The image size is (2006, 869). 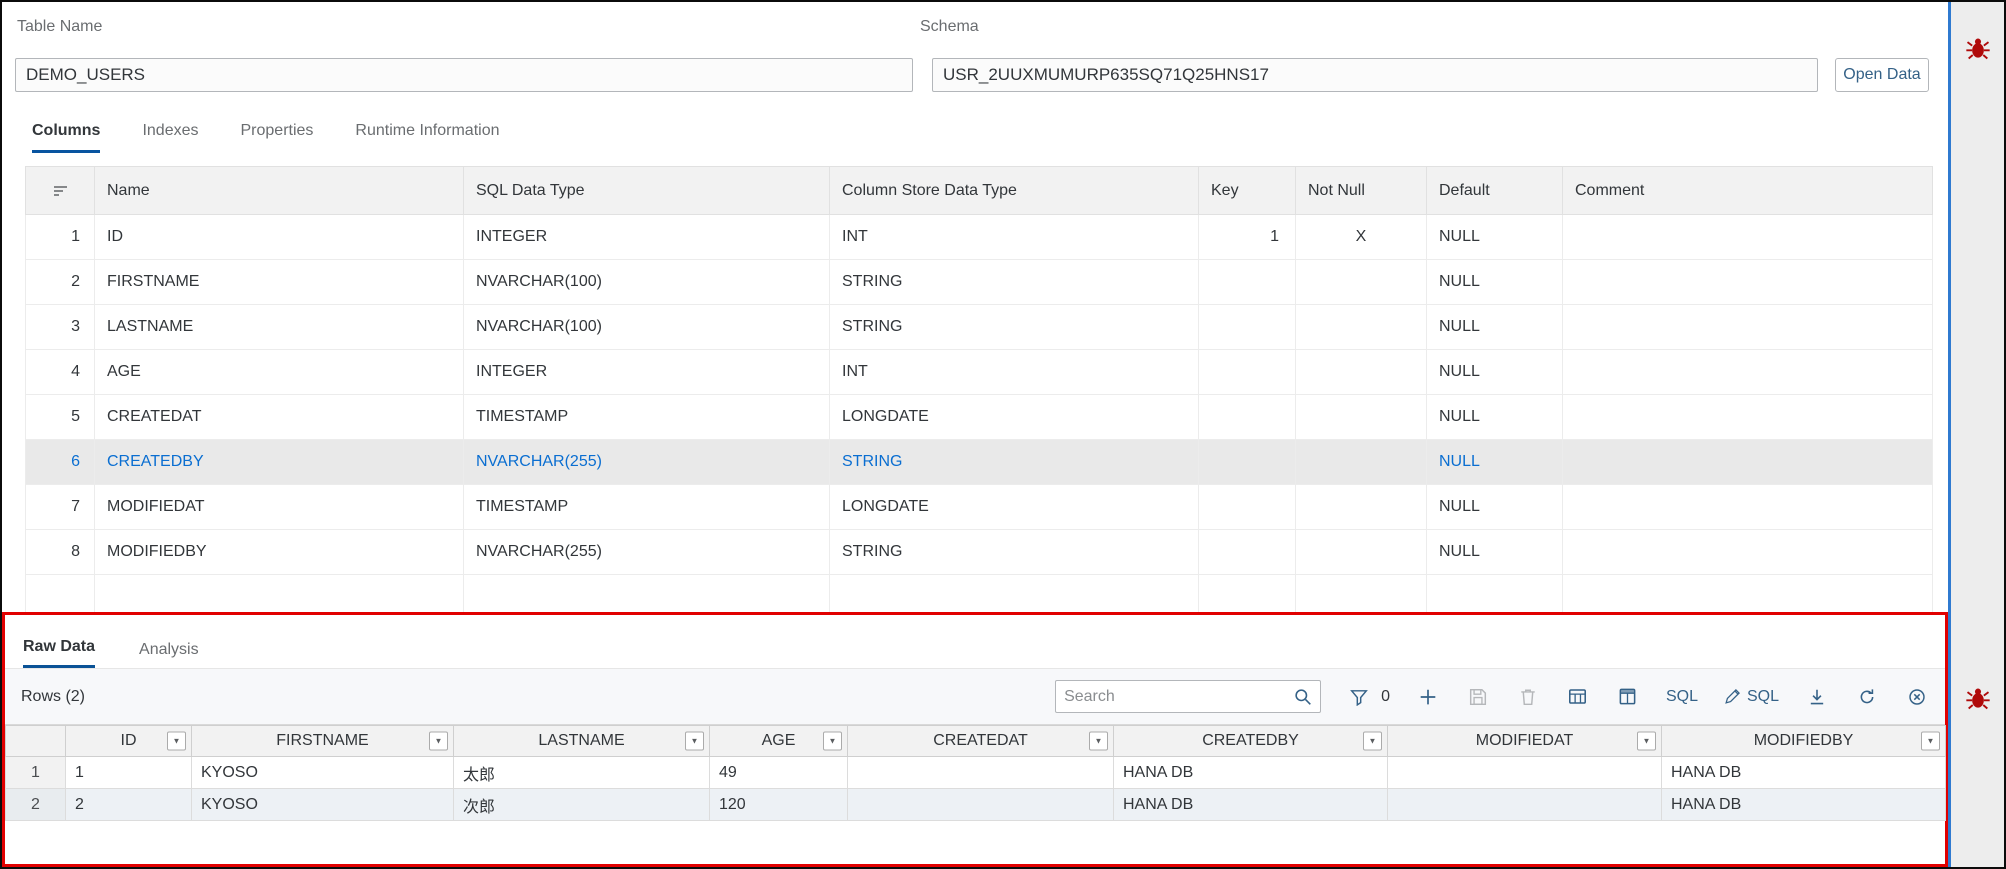 I want to click on table-row: 7 MODIFIEDAT TIMESTAMP LONGDATE NULL, so click(x=979, y=507).